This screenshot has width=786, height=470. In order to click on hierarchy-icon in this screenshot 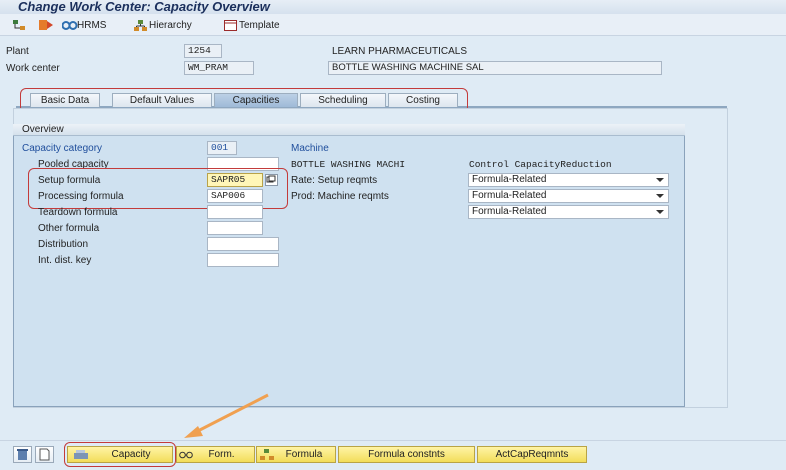, I will do `click(140, 25)`.